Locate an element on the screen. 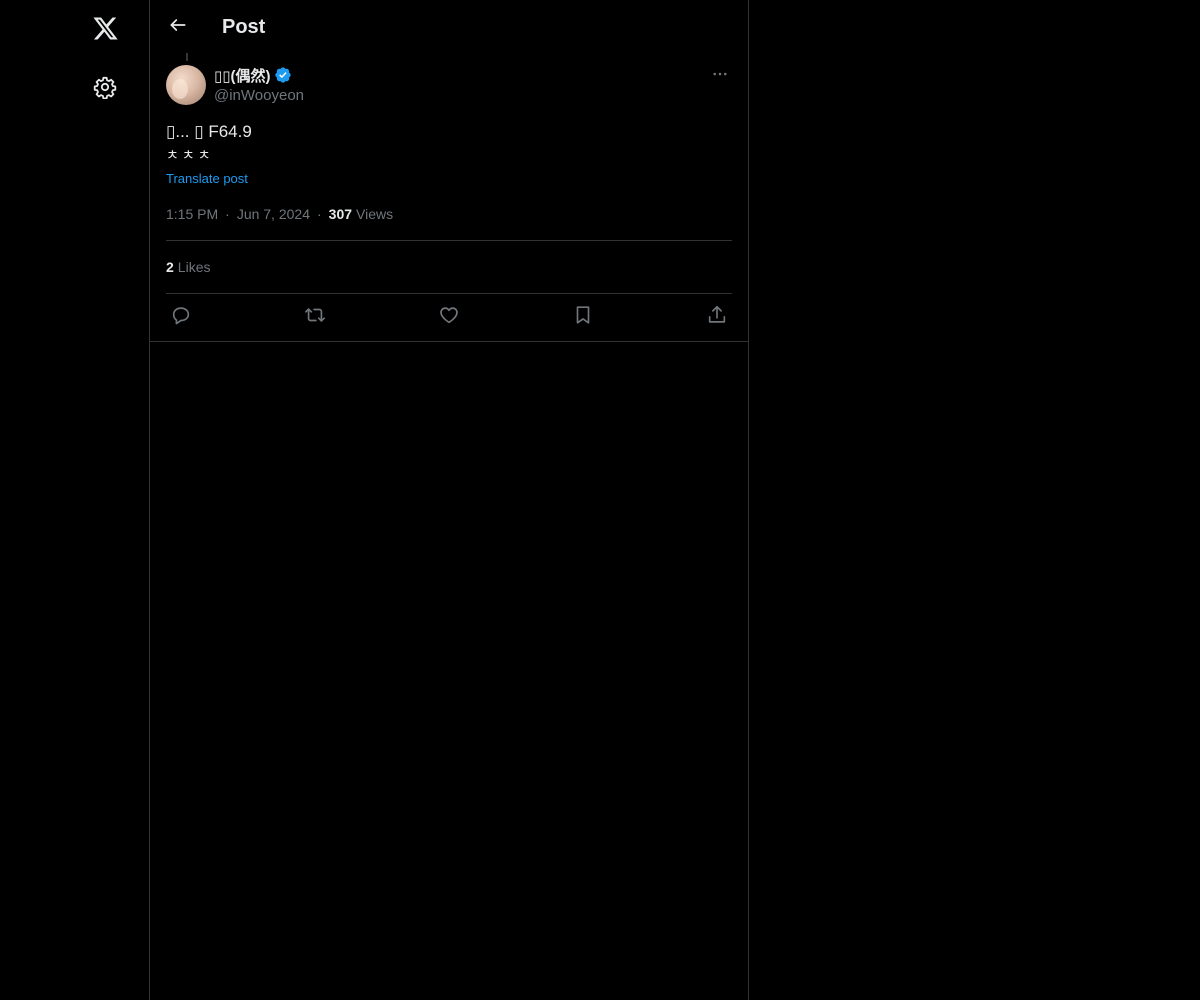 Image resolution: width=1200 pixels, height=1000 pixels. more-dots-icon is located at coordinates (720, 76).